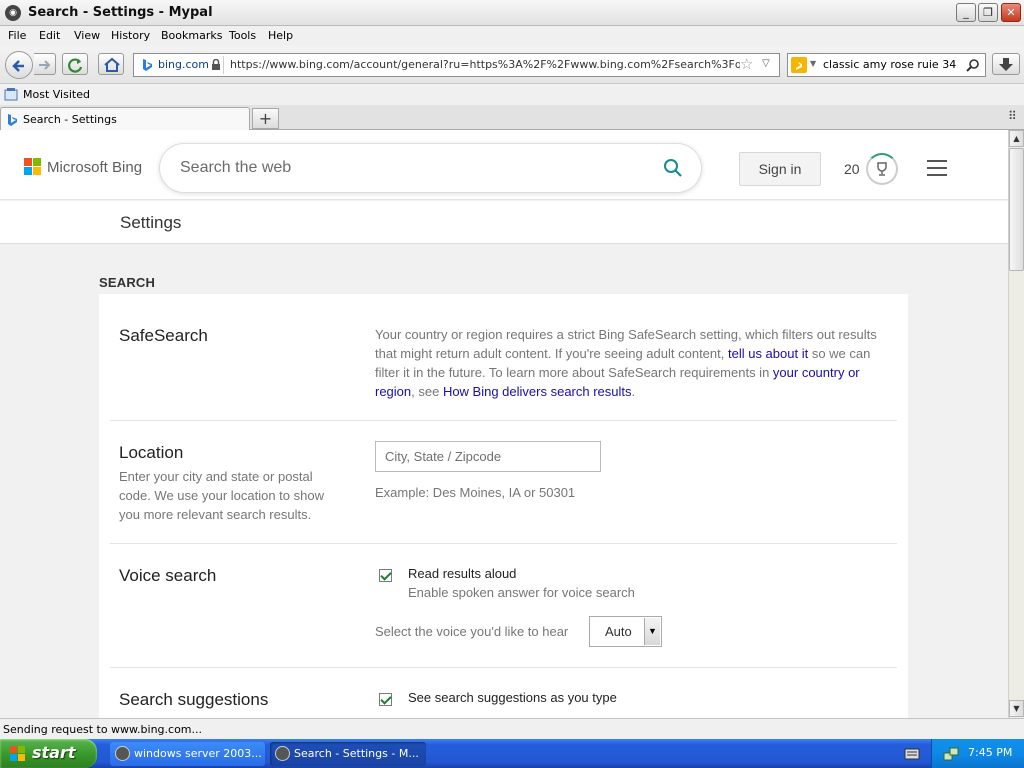  I want to click on forward-button, so click(45, 64).